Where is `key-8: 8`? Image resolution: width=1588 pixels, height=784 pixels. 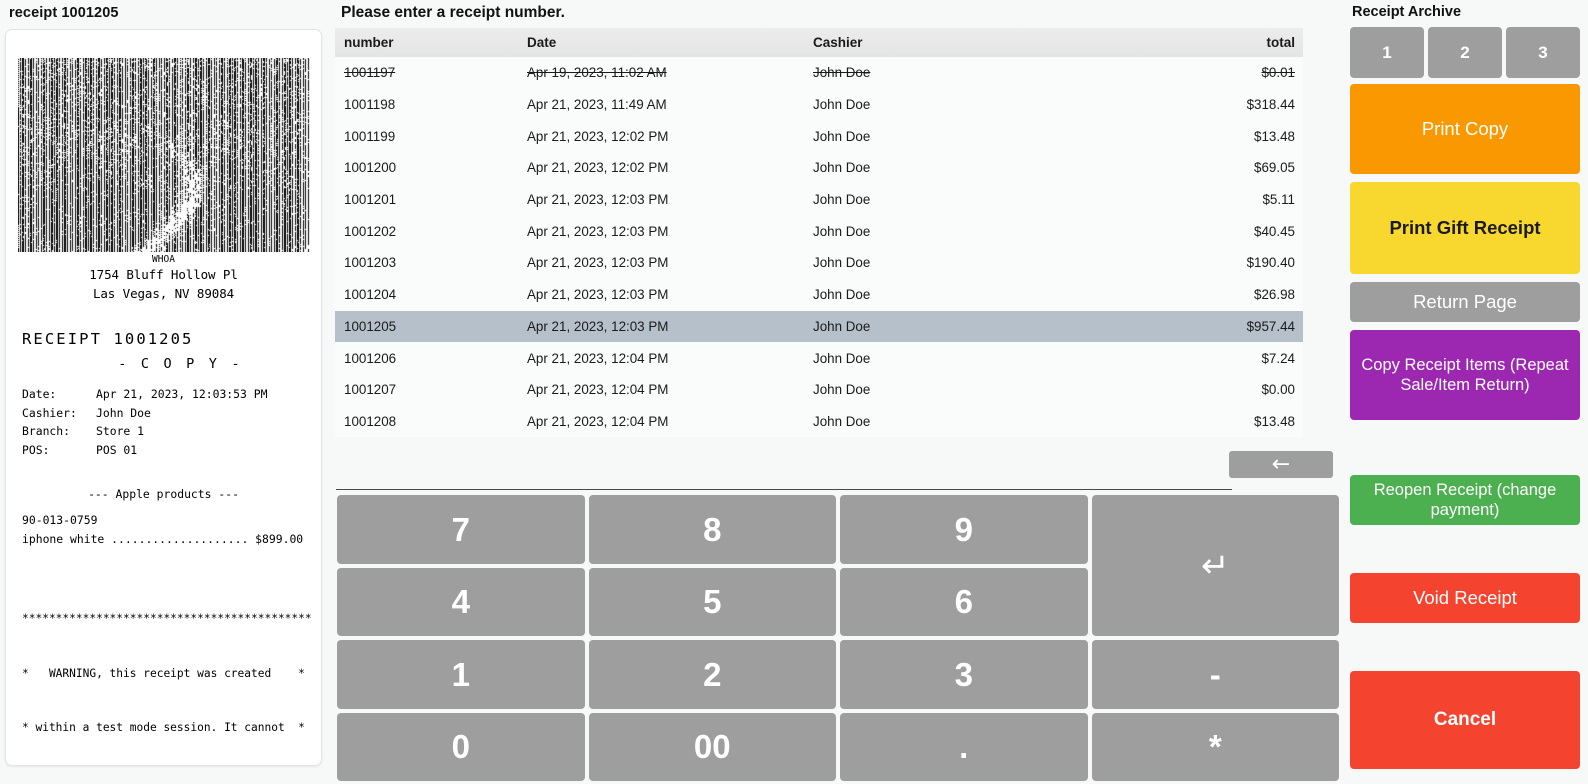 key-8: 8 is located at coordinates (712, 529).